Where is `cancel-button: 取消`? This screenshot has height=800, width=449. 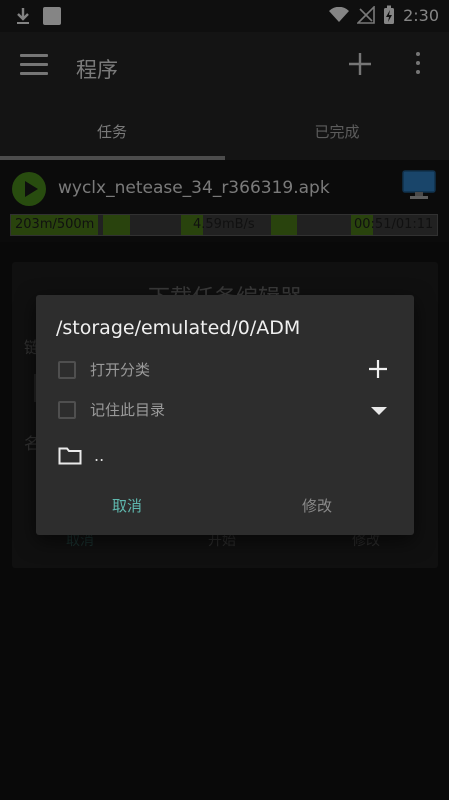
cancel-button: 取消 is located at coordinates (127, 505).